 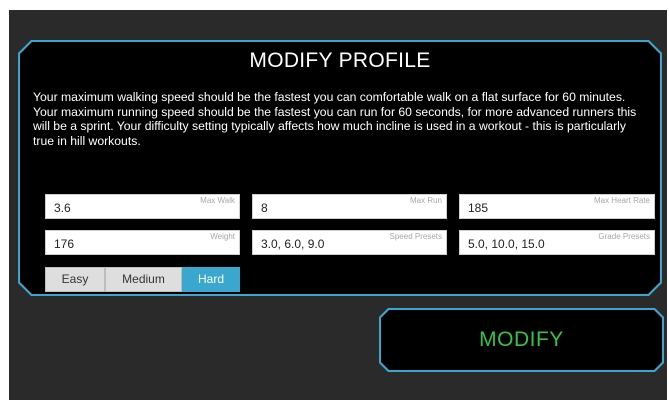 What do you see at coordinates (349, 206) in the screenshot?
I see `max-run-field: 8 Max Run` at bounding box center [349, 206].